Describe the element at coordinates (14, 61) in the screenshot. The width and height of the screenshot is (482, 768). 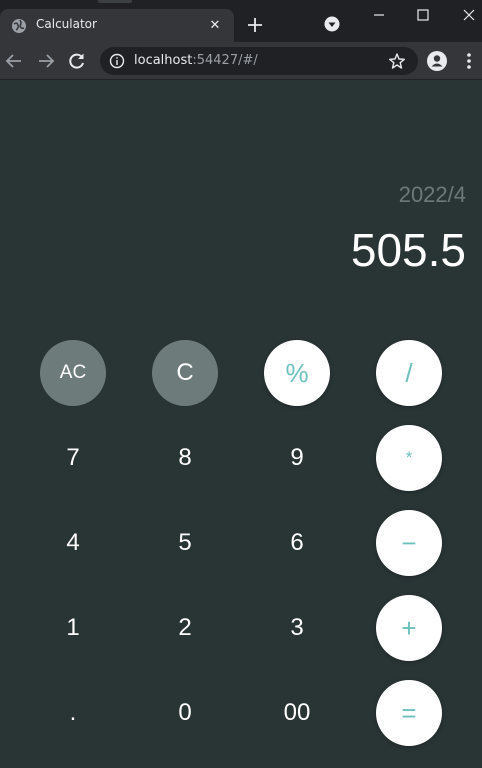
I see `back-arrow-icon` at that location.